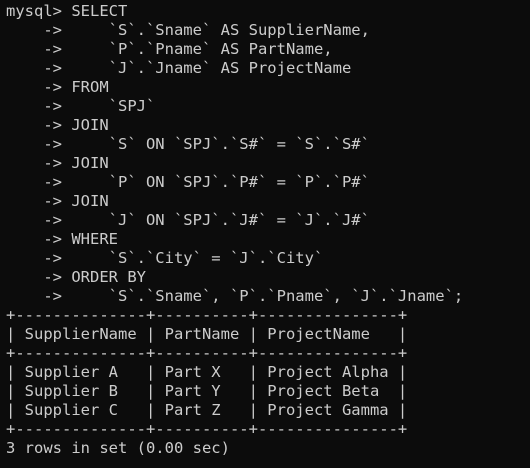 This screenshot has height=468, width=530. What do you see at coordinates (57, 201) in the screenshot?
I see `terminal-line-join-3: -> JOIN` at bounding box center [57, 201].